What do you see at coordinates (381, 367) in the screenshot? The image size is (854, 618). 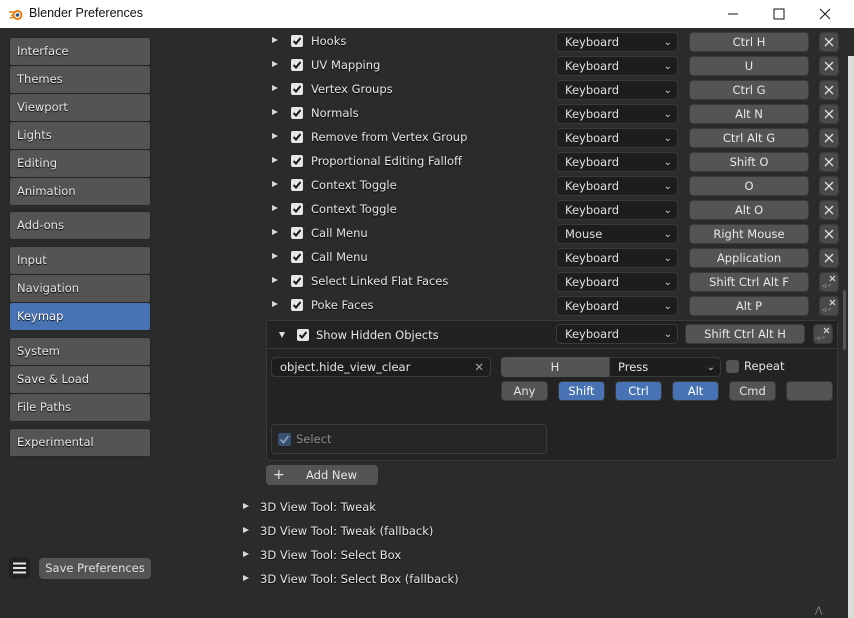 I see `operator-id-field: object.hide_view_clear ✕` at bounding box center [381, 367].